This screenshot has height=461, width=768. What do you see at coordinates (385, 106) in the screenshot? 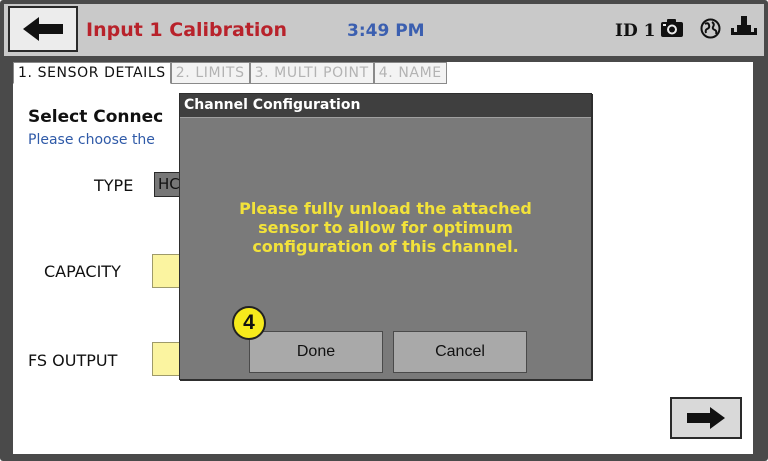
I see `dialog-titlebar: Channel Configuration` at bounding box center [385, 106].